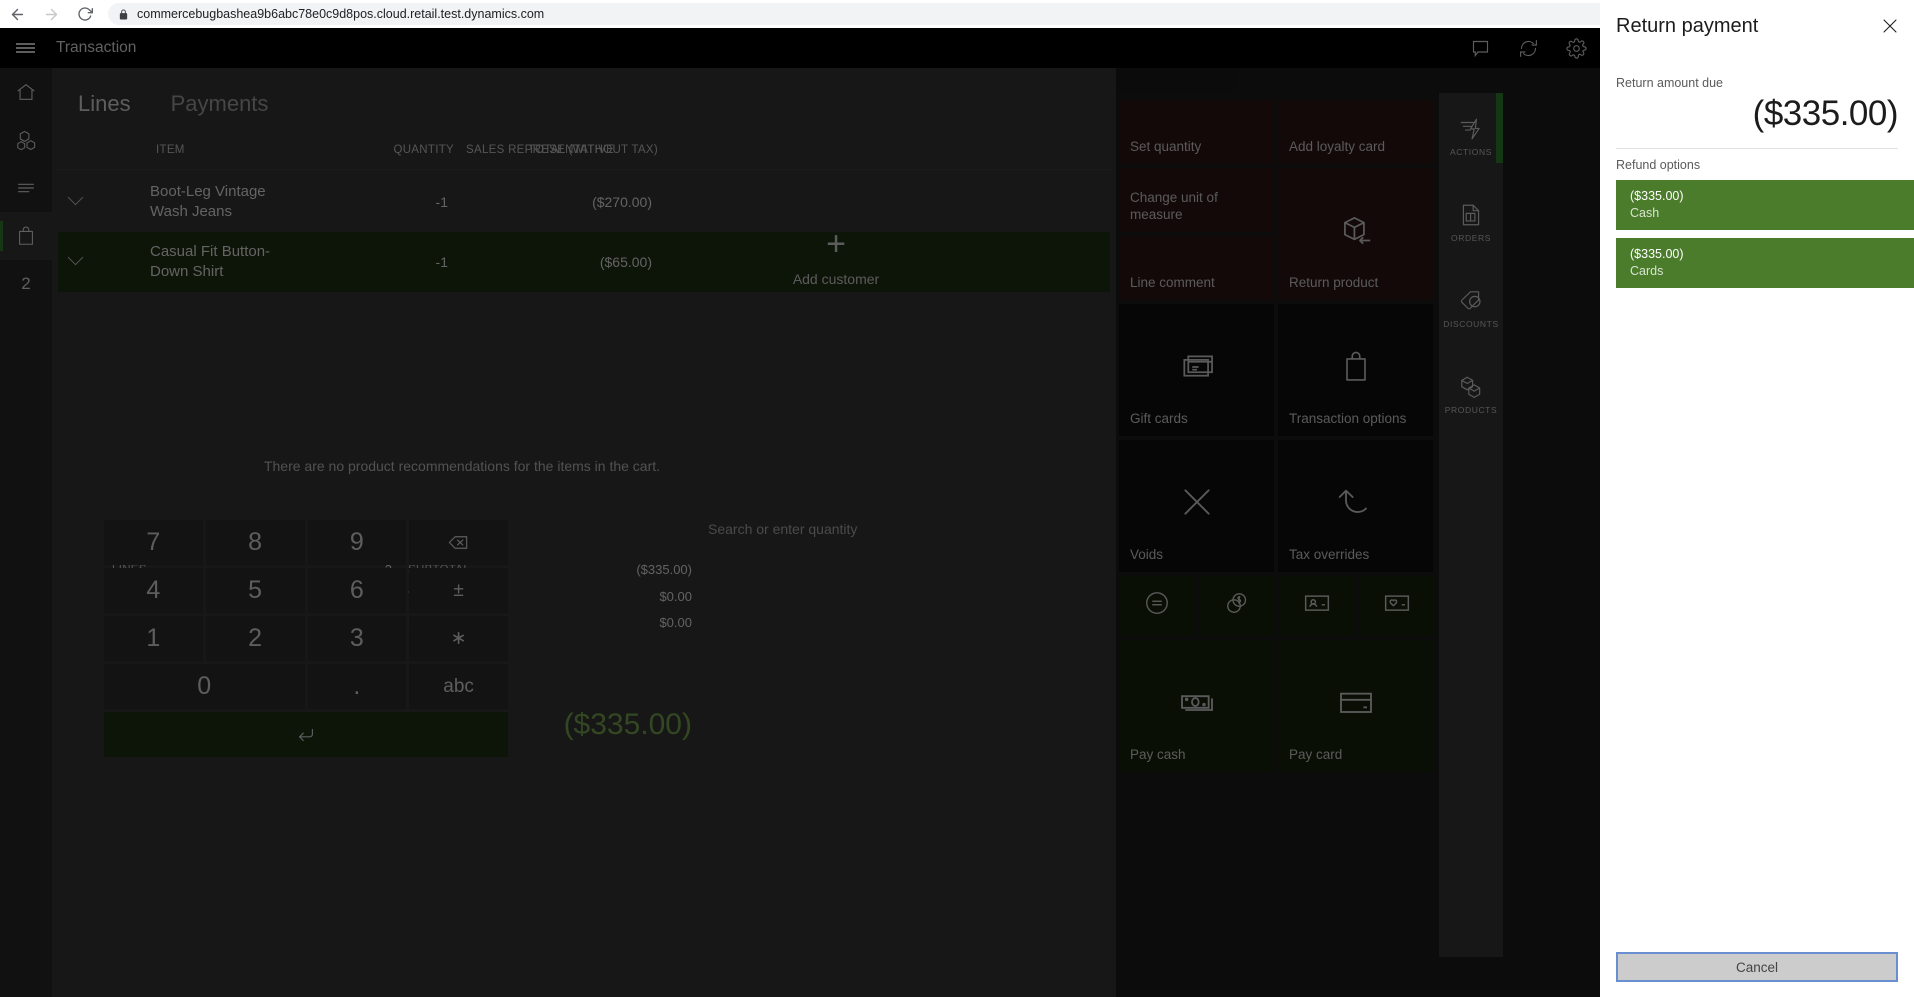 The width and height of the screenshot is (1914, 997). I want to click on numpad-key-4: 4, so click(153, 590).